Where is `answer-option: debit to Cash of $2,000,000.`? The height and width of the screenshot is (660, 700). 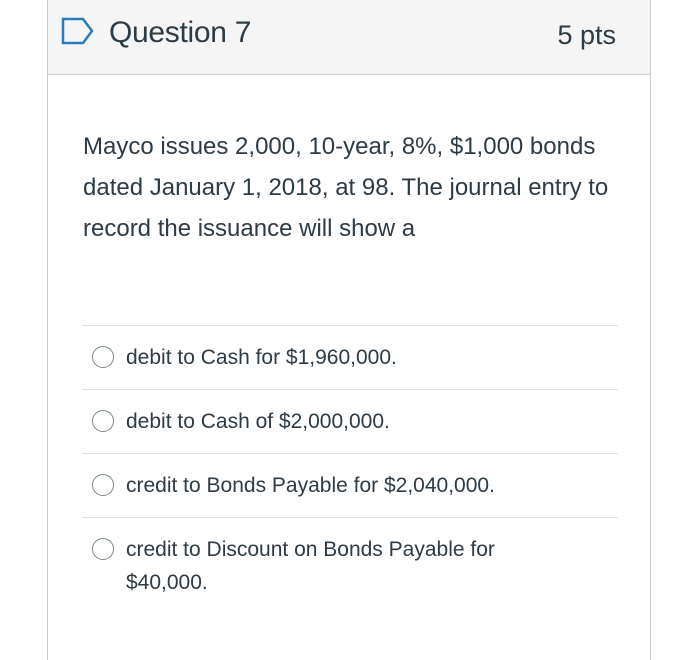 answer-option: debit to Cash of $2,000,000. is located at coordinates (350, 421).